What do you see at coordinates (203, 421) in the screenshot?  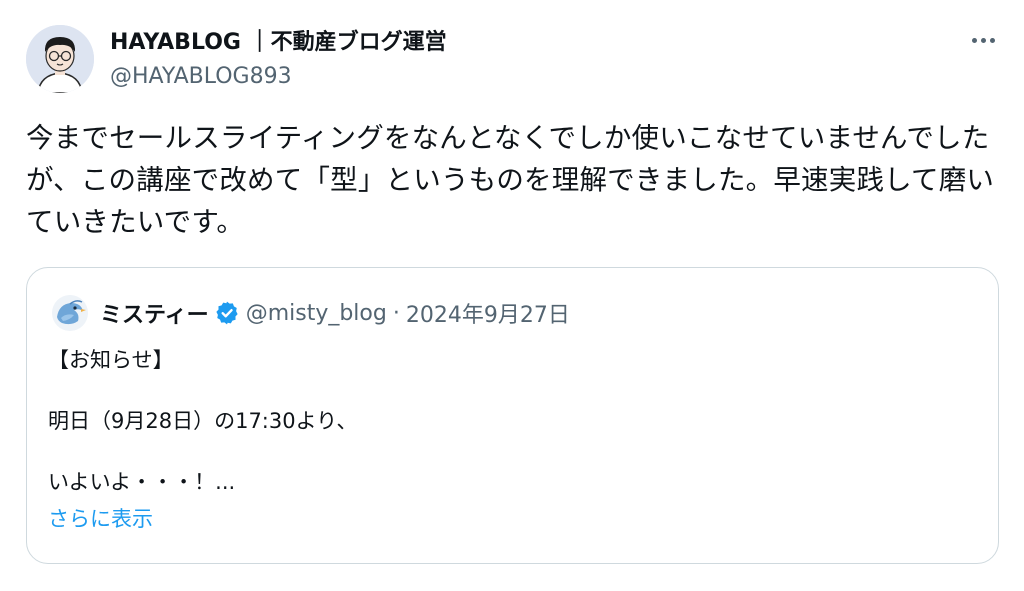 I see `quoted-text-line: 明日（9月28日）の17:30より、` at bounding box center [203, 421].